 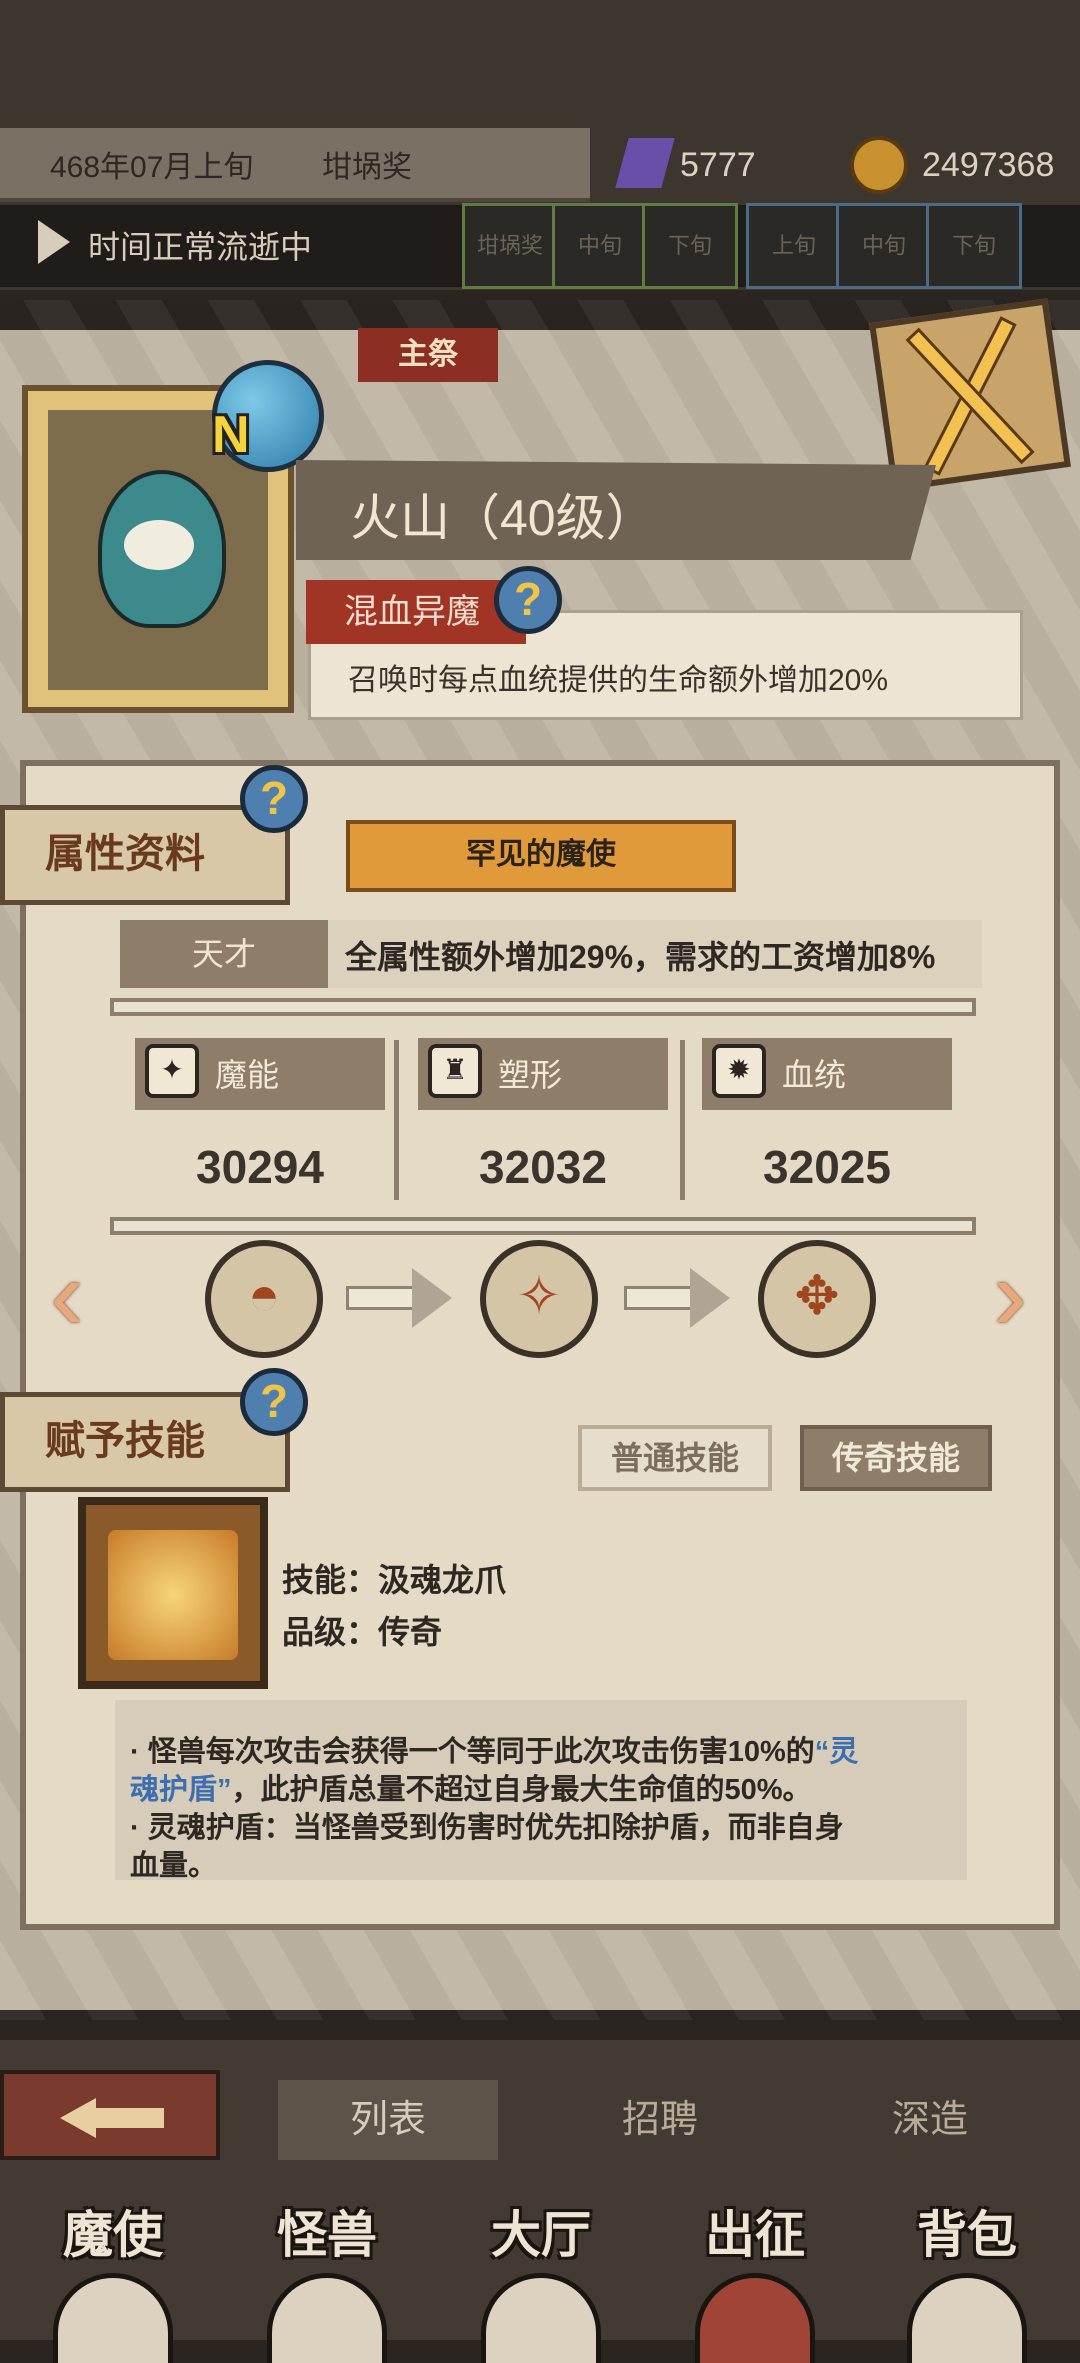 I want to click on next-arrow-icon: ›, so click(x=1010, y=1300).